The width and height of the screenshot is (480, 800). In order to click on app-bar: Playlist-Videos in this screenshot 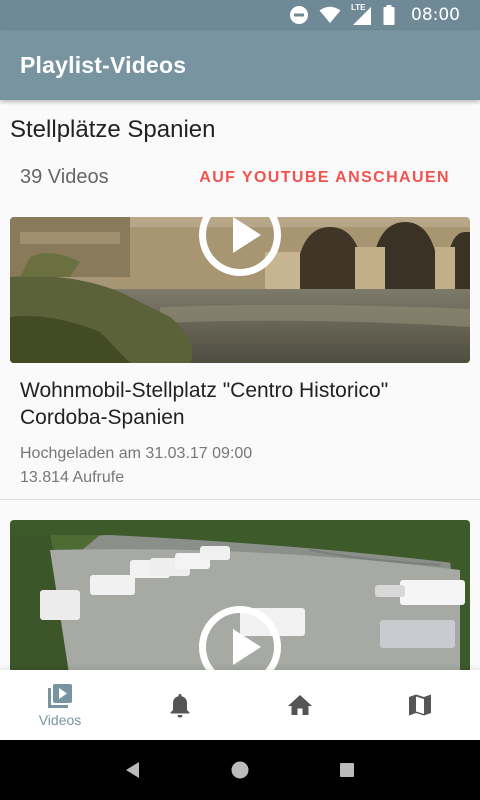, I will do `click(240, 65)`.